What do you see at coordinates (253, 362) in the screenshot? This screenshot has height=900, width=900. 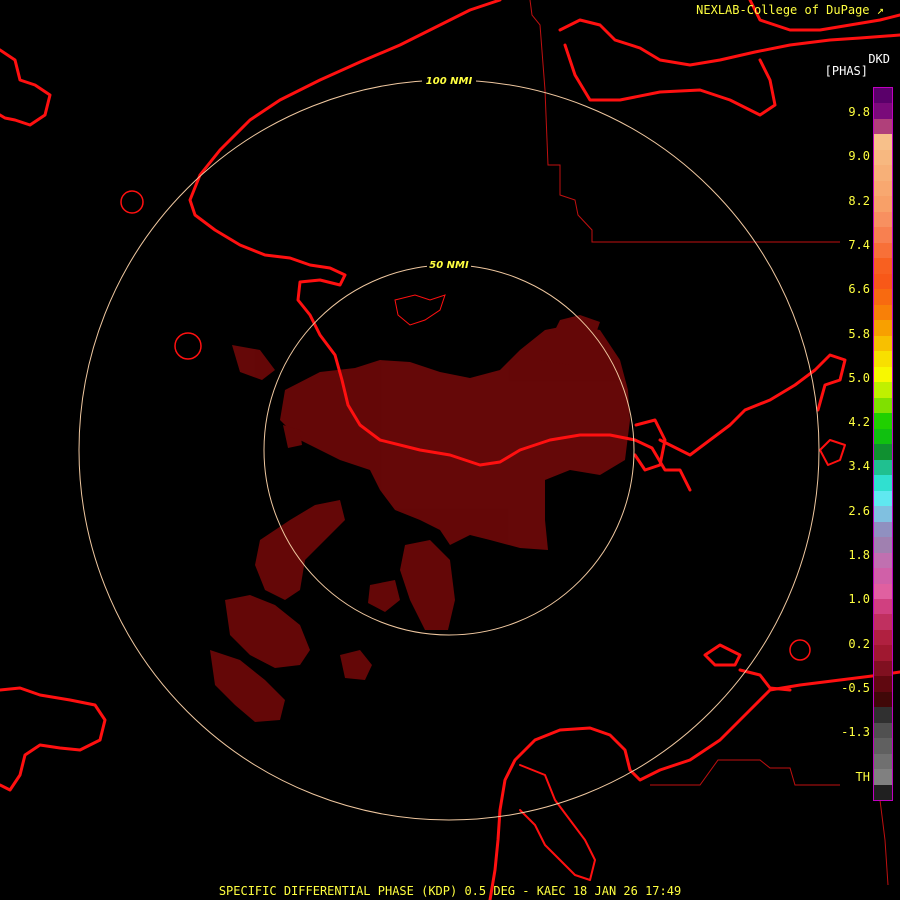 I see `echo-west-patch` at bounding box center [253, 362].